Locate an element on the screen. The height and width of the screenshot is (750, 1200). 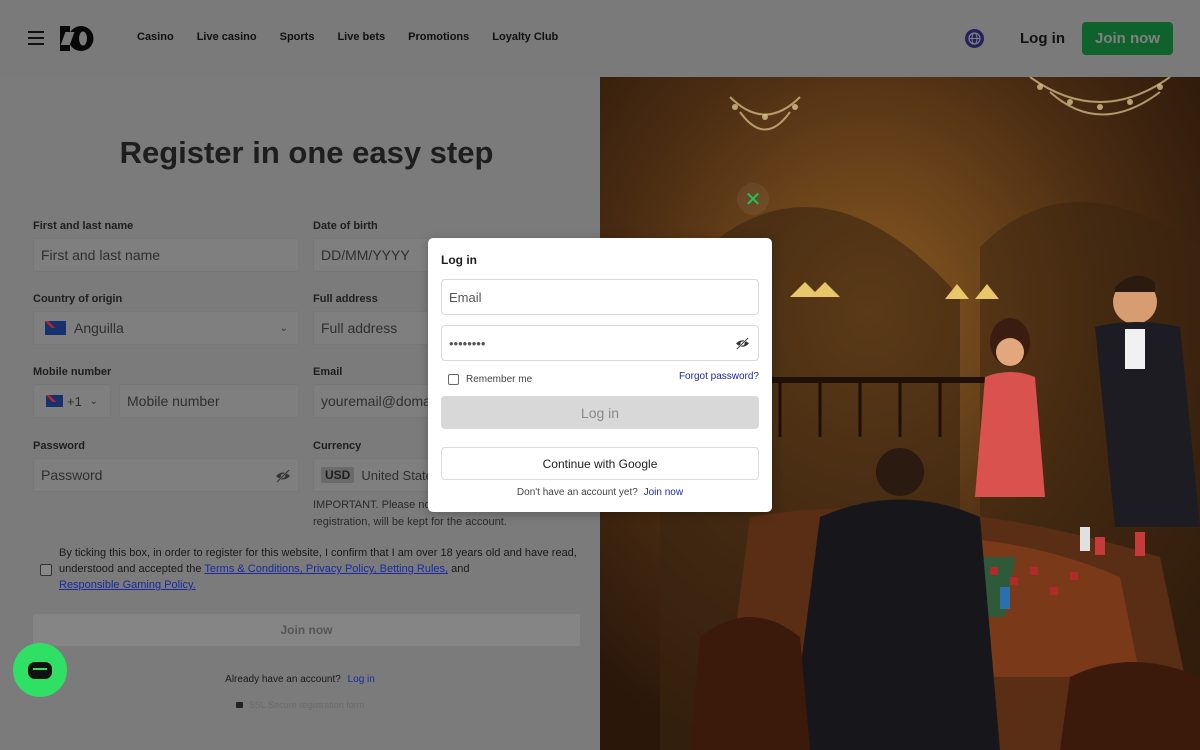
modal-email-input: Email is located at coordinates (600, 297).